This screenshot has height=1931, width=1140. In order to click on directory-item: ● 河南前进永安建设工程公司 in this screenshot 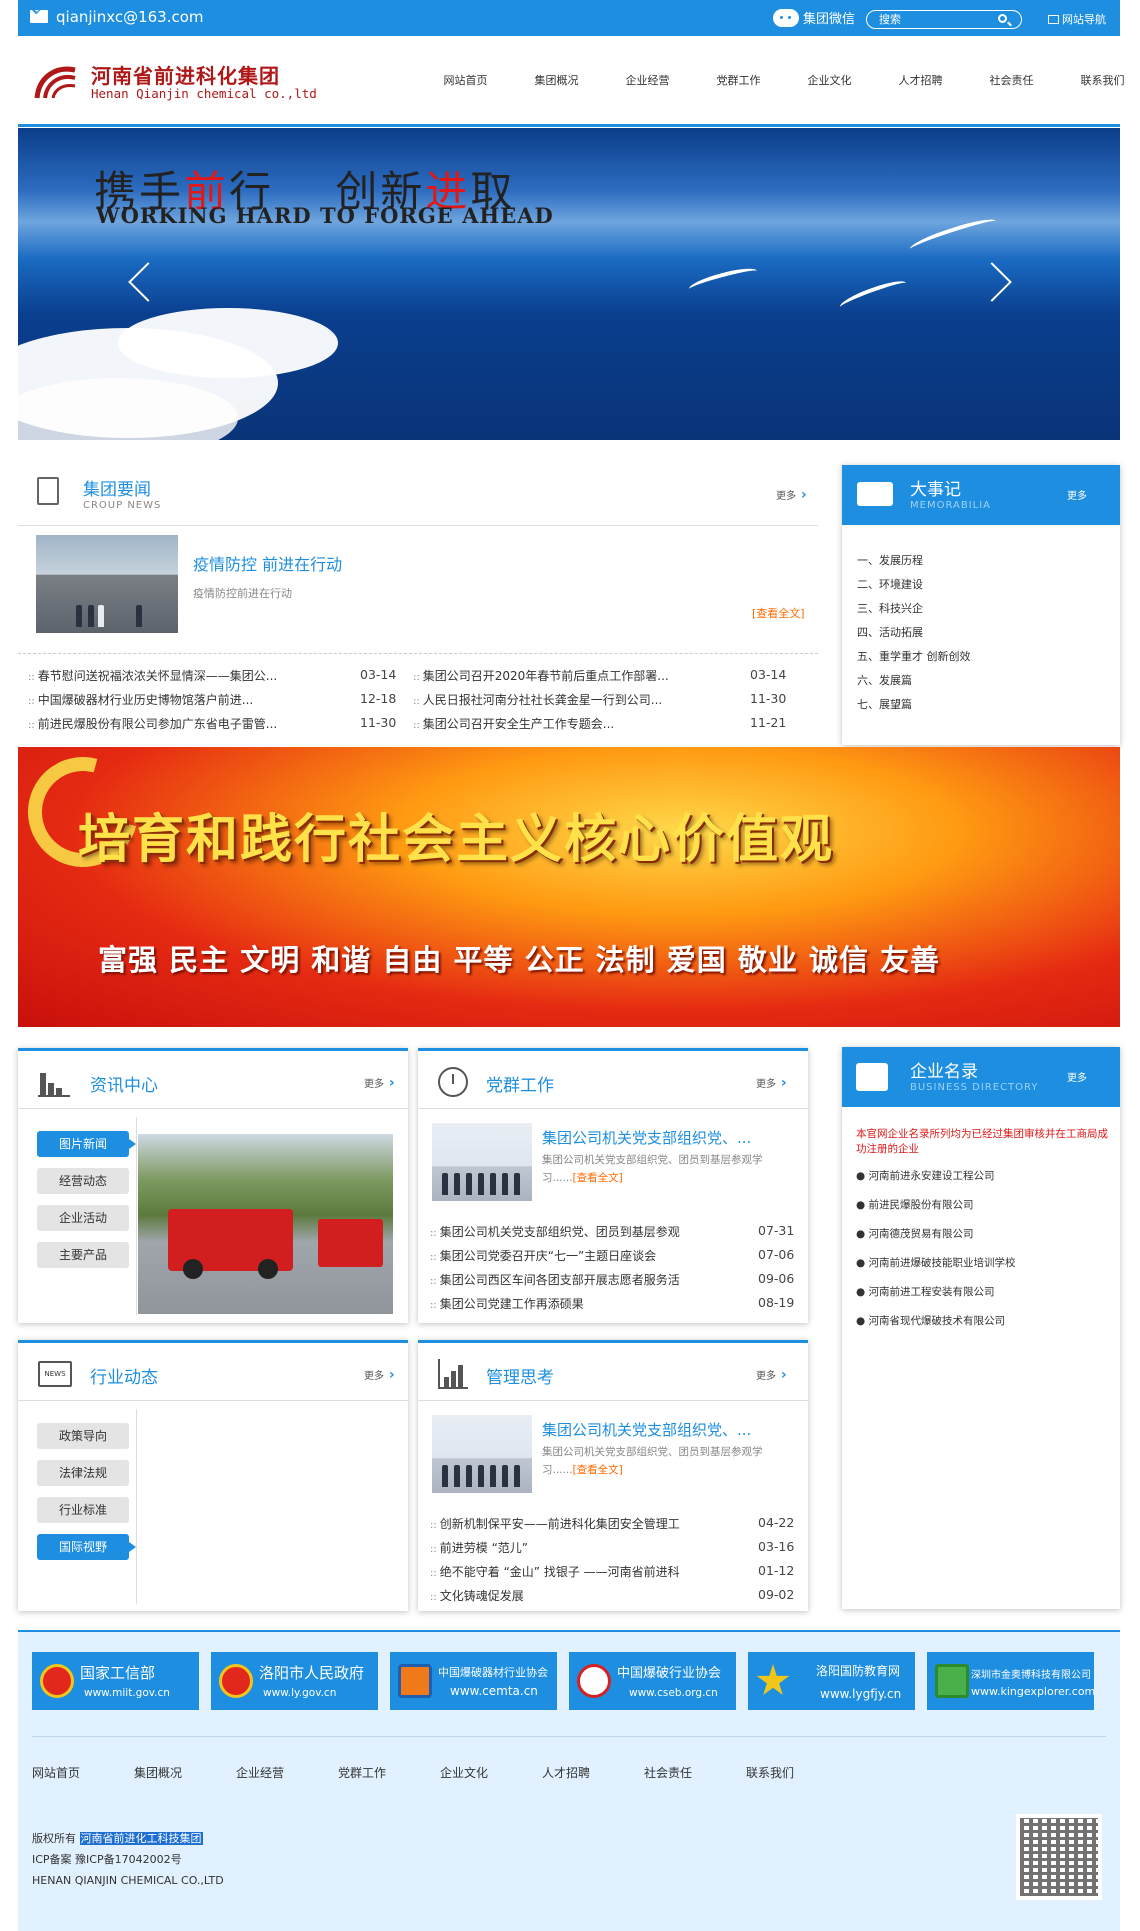, I will do `click(936, 1176)`.